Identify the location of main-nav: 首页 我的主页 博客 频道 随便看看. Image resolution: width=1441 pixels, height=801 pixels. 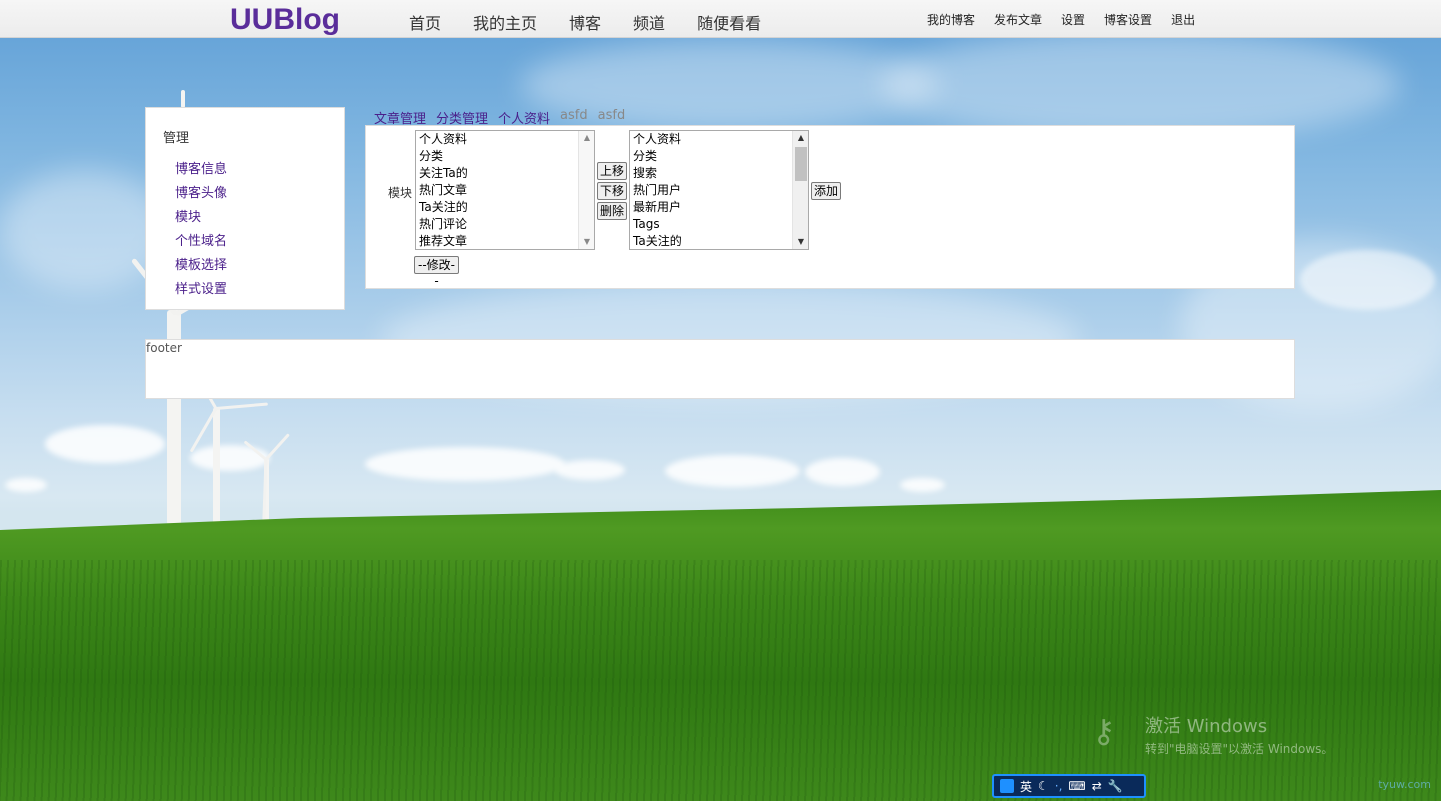
(601, 22).